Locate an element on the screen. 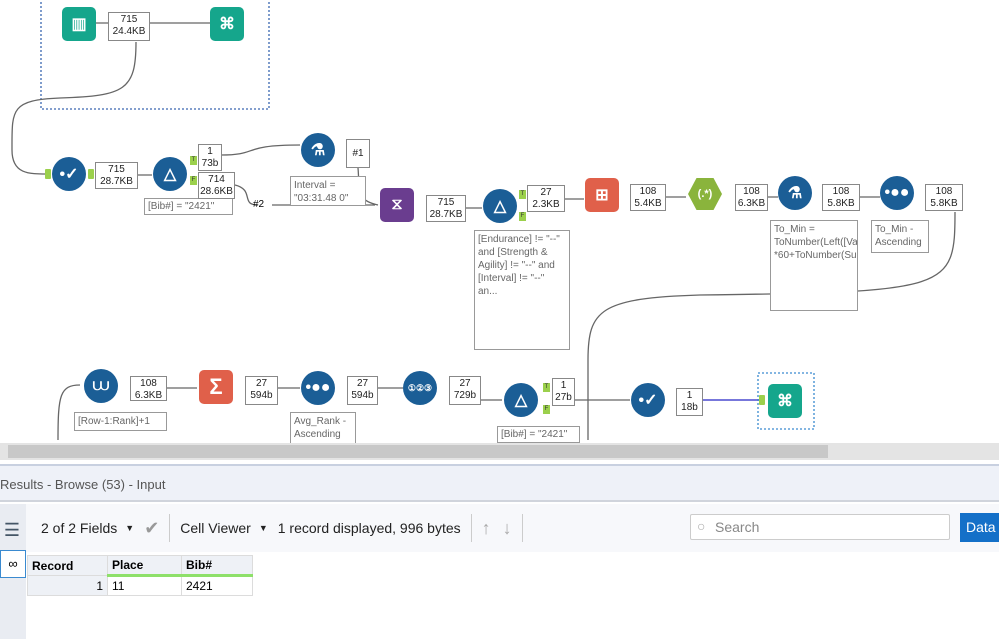 This screenshot has height=639, width=999. results-title: Results - Browse (53) - Input is located at coordinates (83, 484).